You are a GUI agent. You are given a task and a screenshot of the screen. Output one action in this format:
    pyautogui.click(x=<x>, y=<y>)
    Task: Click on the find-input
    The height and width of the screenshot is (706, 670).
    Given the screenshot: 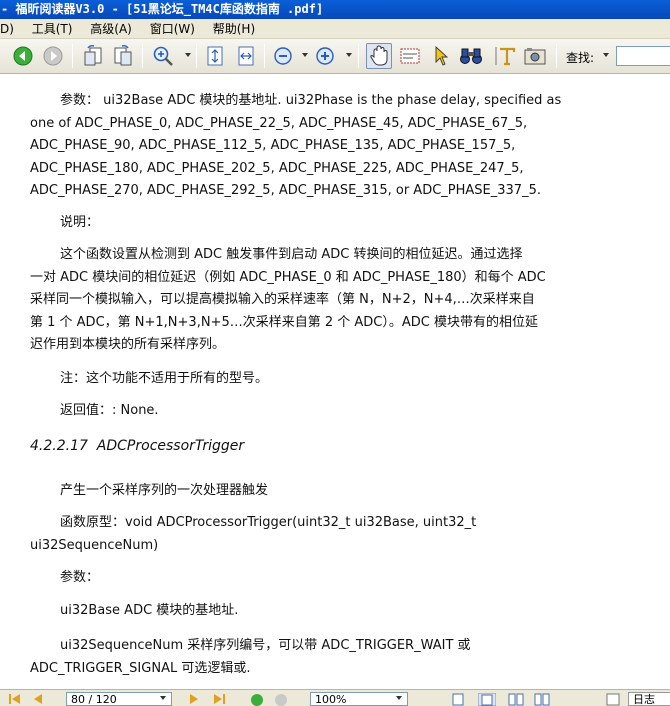 What is the action you would take?
    pyautogui.click(x=643, y=56)
    